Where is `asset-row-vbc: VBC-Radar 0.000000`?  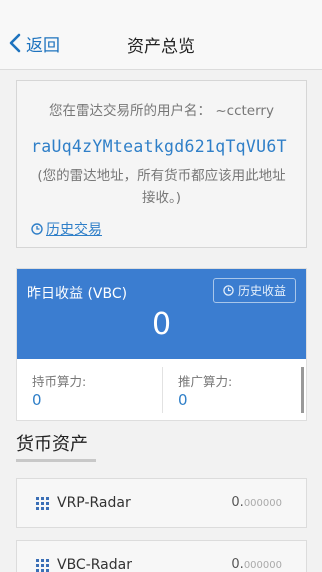
asset-row-vbc: VBC-Radar 0.000000 is located at coordinates (161, 556).